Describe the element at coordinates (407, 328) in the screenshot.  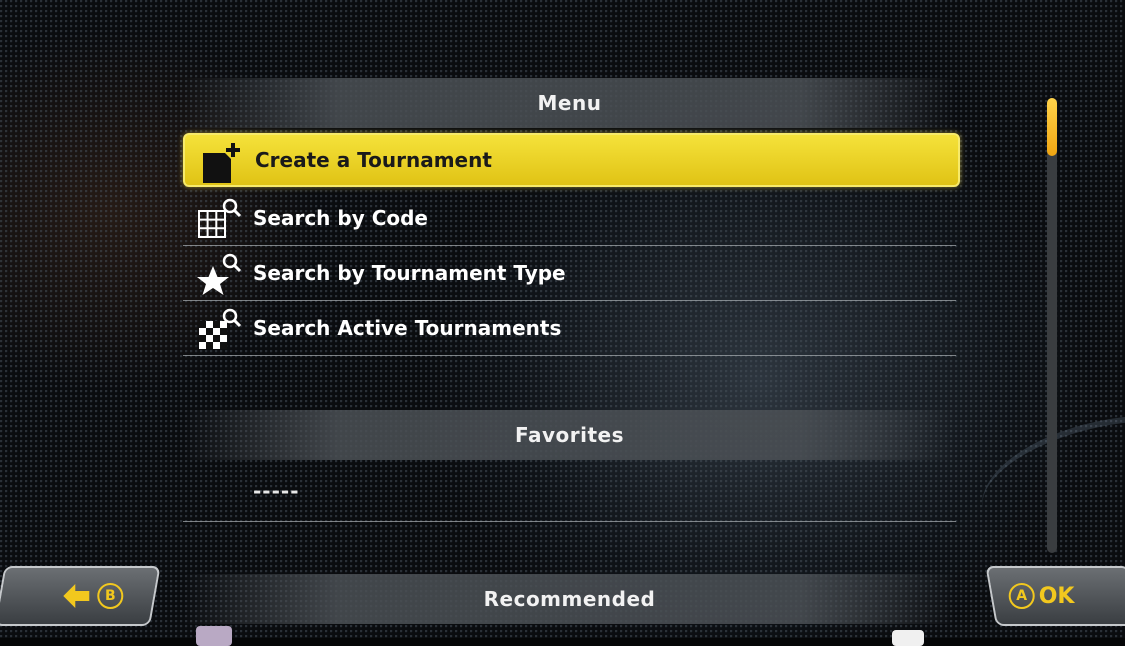
I see `menu-item-label: Search Active Tournaments` at that location.